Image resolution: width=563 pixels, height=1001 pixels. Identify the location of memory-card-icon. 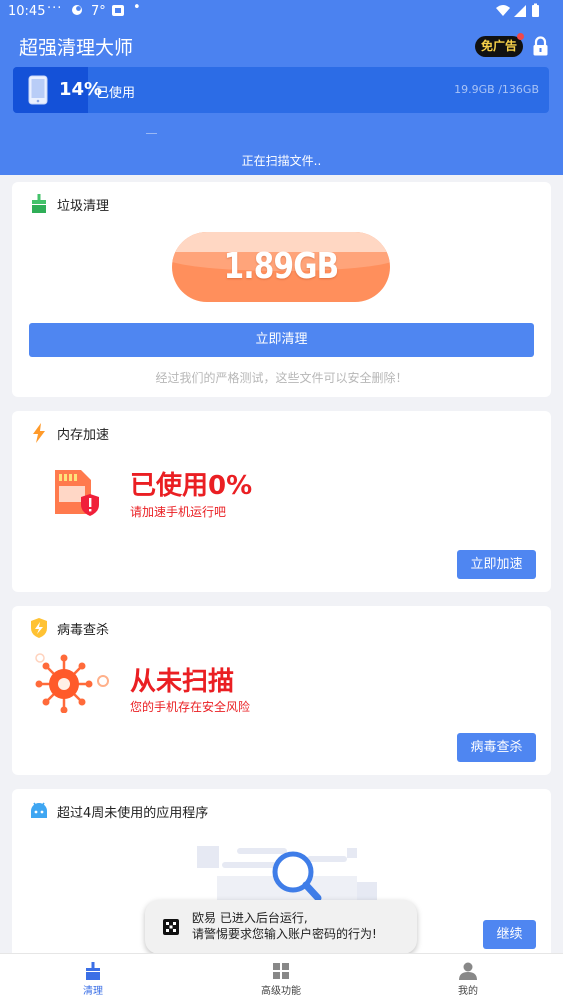
(77, 493).